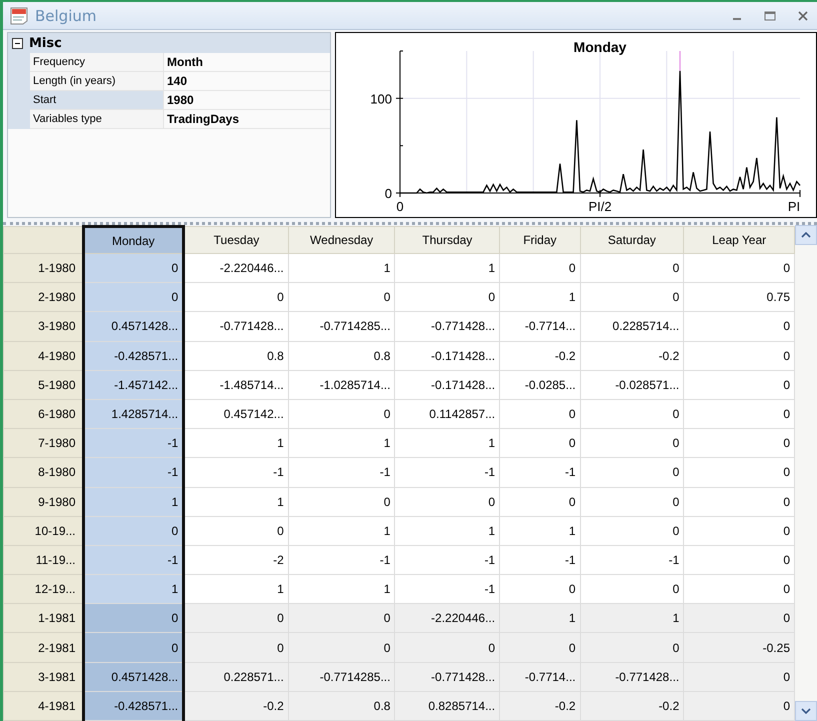  Describe the element at coordinates (43, 327) in the screenshot. I see `row-header: 3-1980` at that location.